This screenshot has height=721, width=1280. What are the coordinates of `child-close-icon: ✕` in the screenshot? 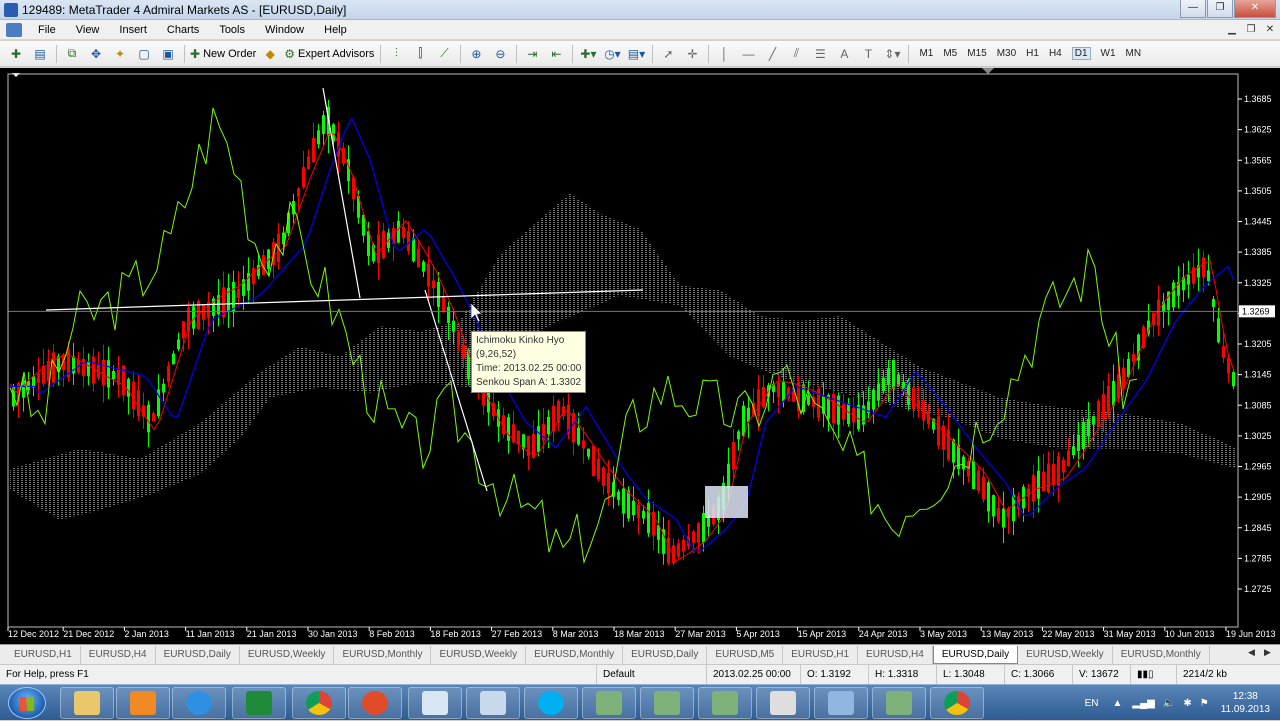 It's located at (1270, 30).